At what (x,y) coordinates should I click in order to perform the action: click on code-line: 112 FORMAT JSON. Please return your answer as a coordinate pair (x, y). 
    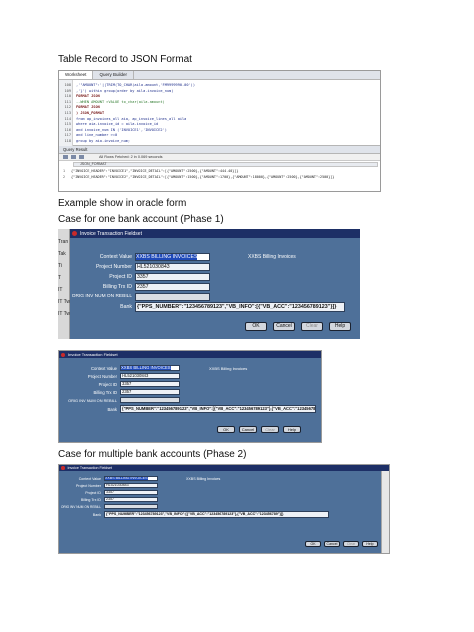
    Looking at the image, I should click on (219, 107).